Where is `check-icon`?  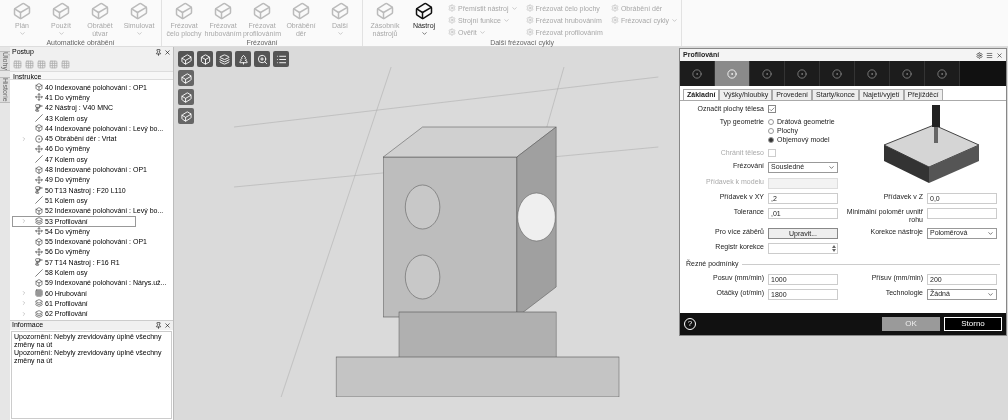 check-icon is located at coordinates (772, 109).